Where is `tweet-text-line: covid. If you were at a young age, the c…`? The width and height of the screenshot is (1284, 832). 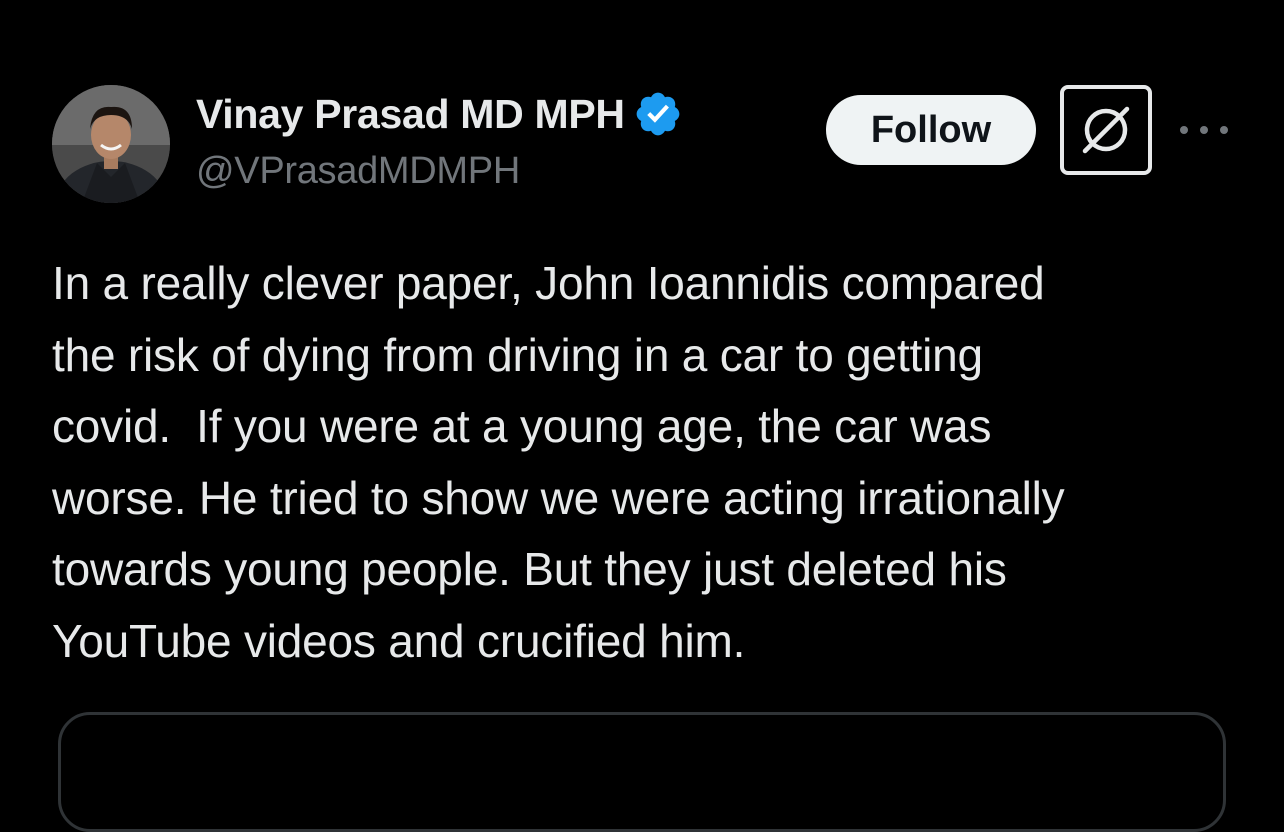
tweet-text-line: covid. If you were at a young age, the c… is located at coordinates (522, 426).